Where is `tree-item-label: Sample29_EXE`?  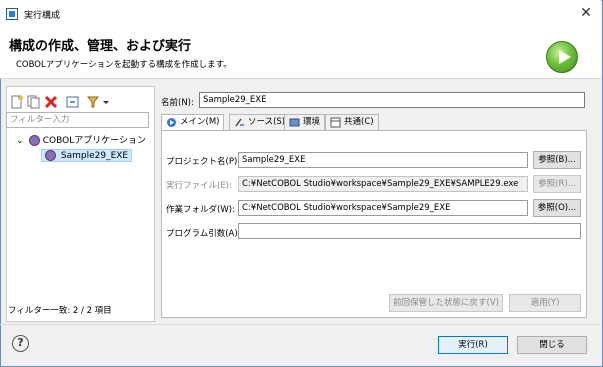 tree-item-label: Sample29_EXE is located at coordinates (94, 156).